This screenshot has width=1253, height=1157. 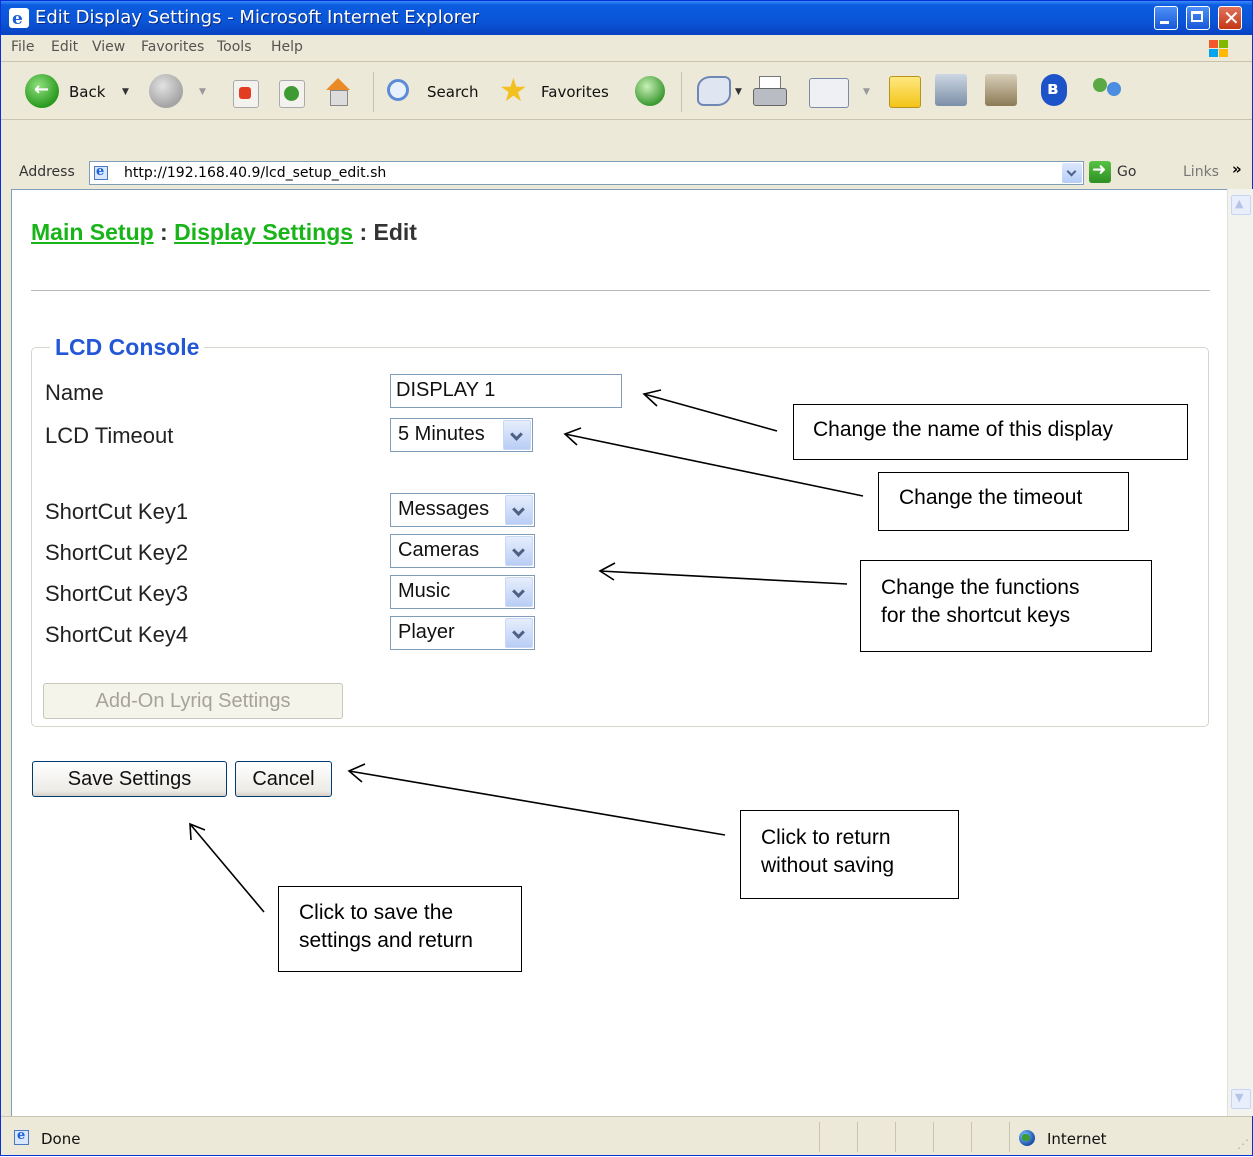 I want to click on edit-dropdown-icon: ▼, so click(x=866, y=92).